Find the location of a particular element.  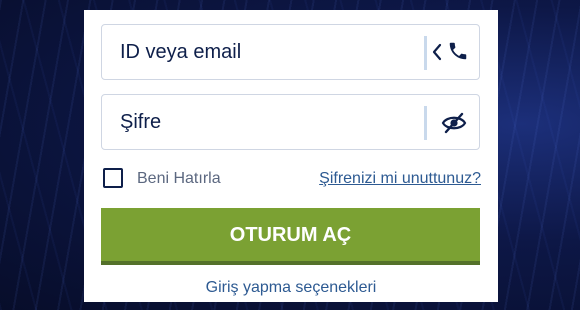

password-placeholder: Şifre is located at coordinates (141, 122).